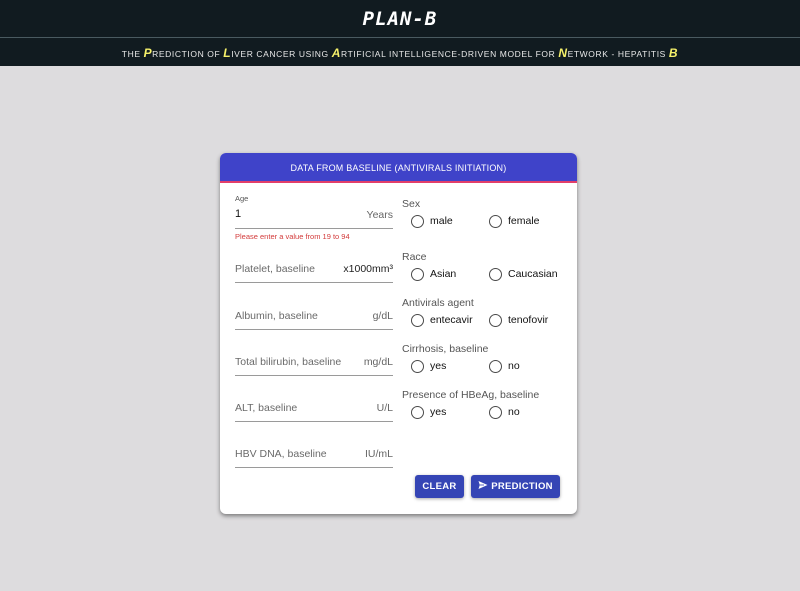  I want to click on hbv-dna-unit: IU/mL, so click(378, 454).